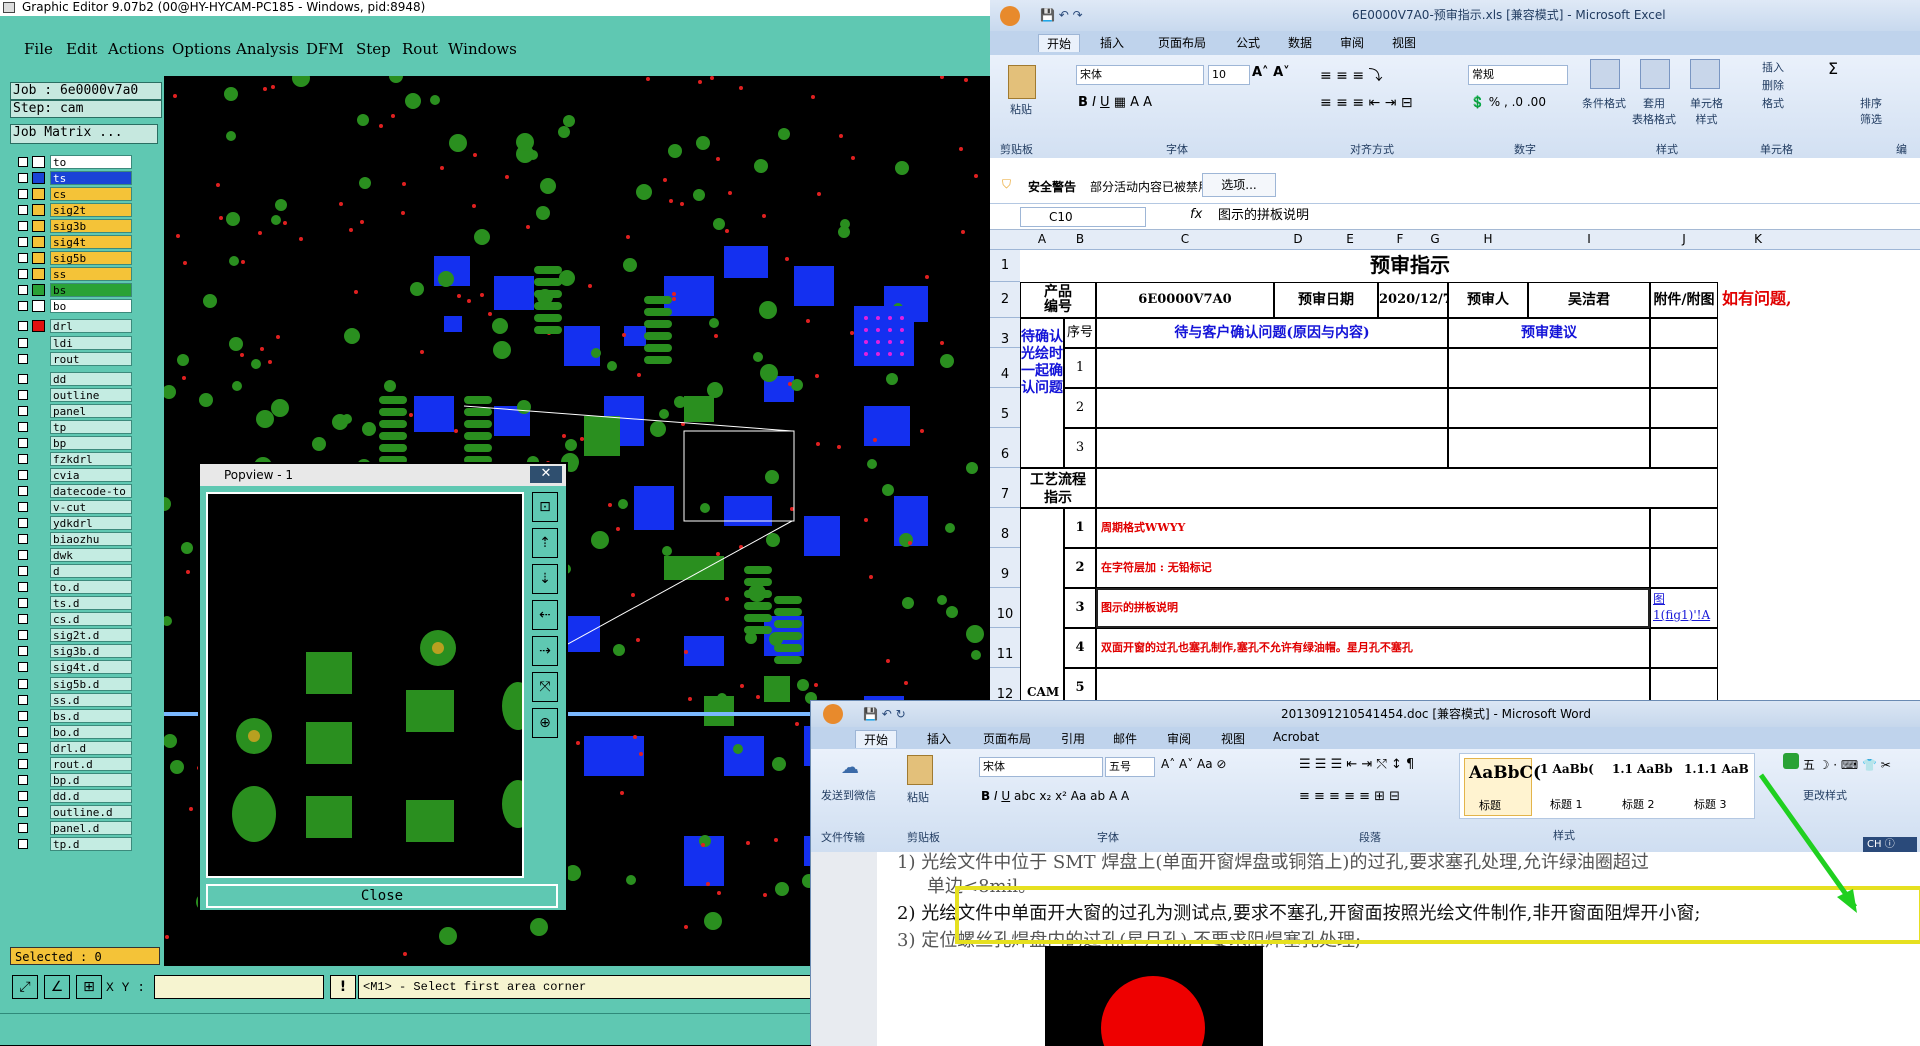 The image size is (1920, 1046). What do you see at coordinates (325, 49) in the screenshot?
I see `menu-dfm: DFM` at bounding box center [325, 49].